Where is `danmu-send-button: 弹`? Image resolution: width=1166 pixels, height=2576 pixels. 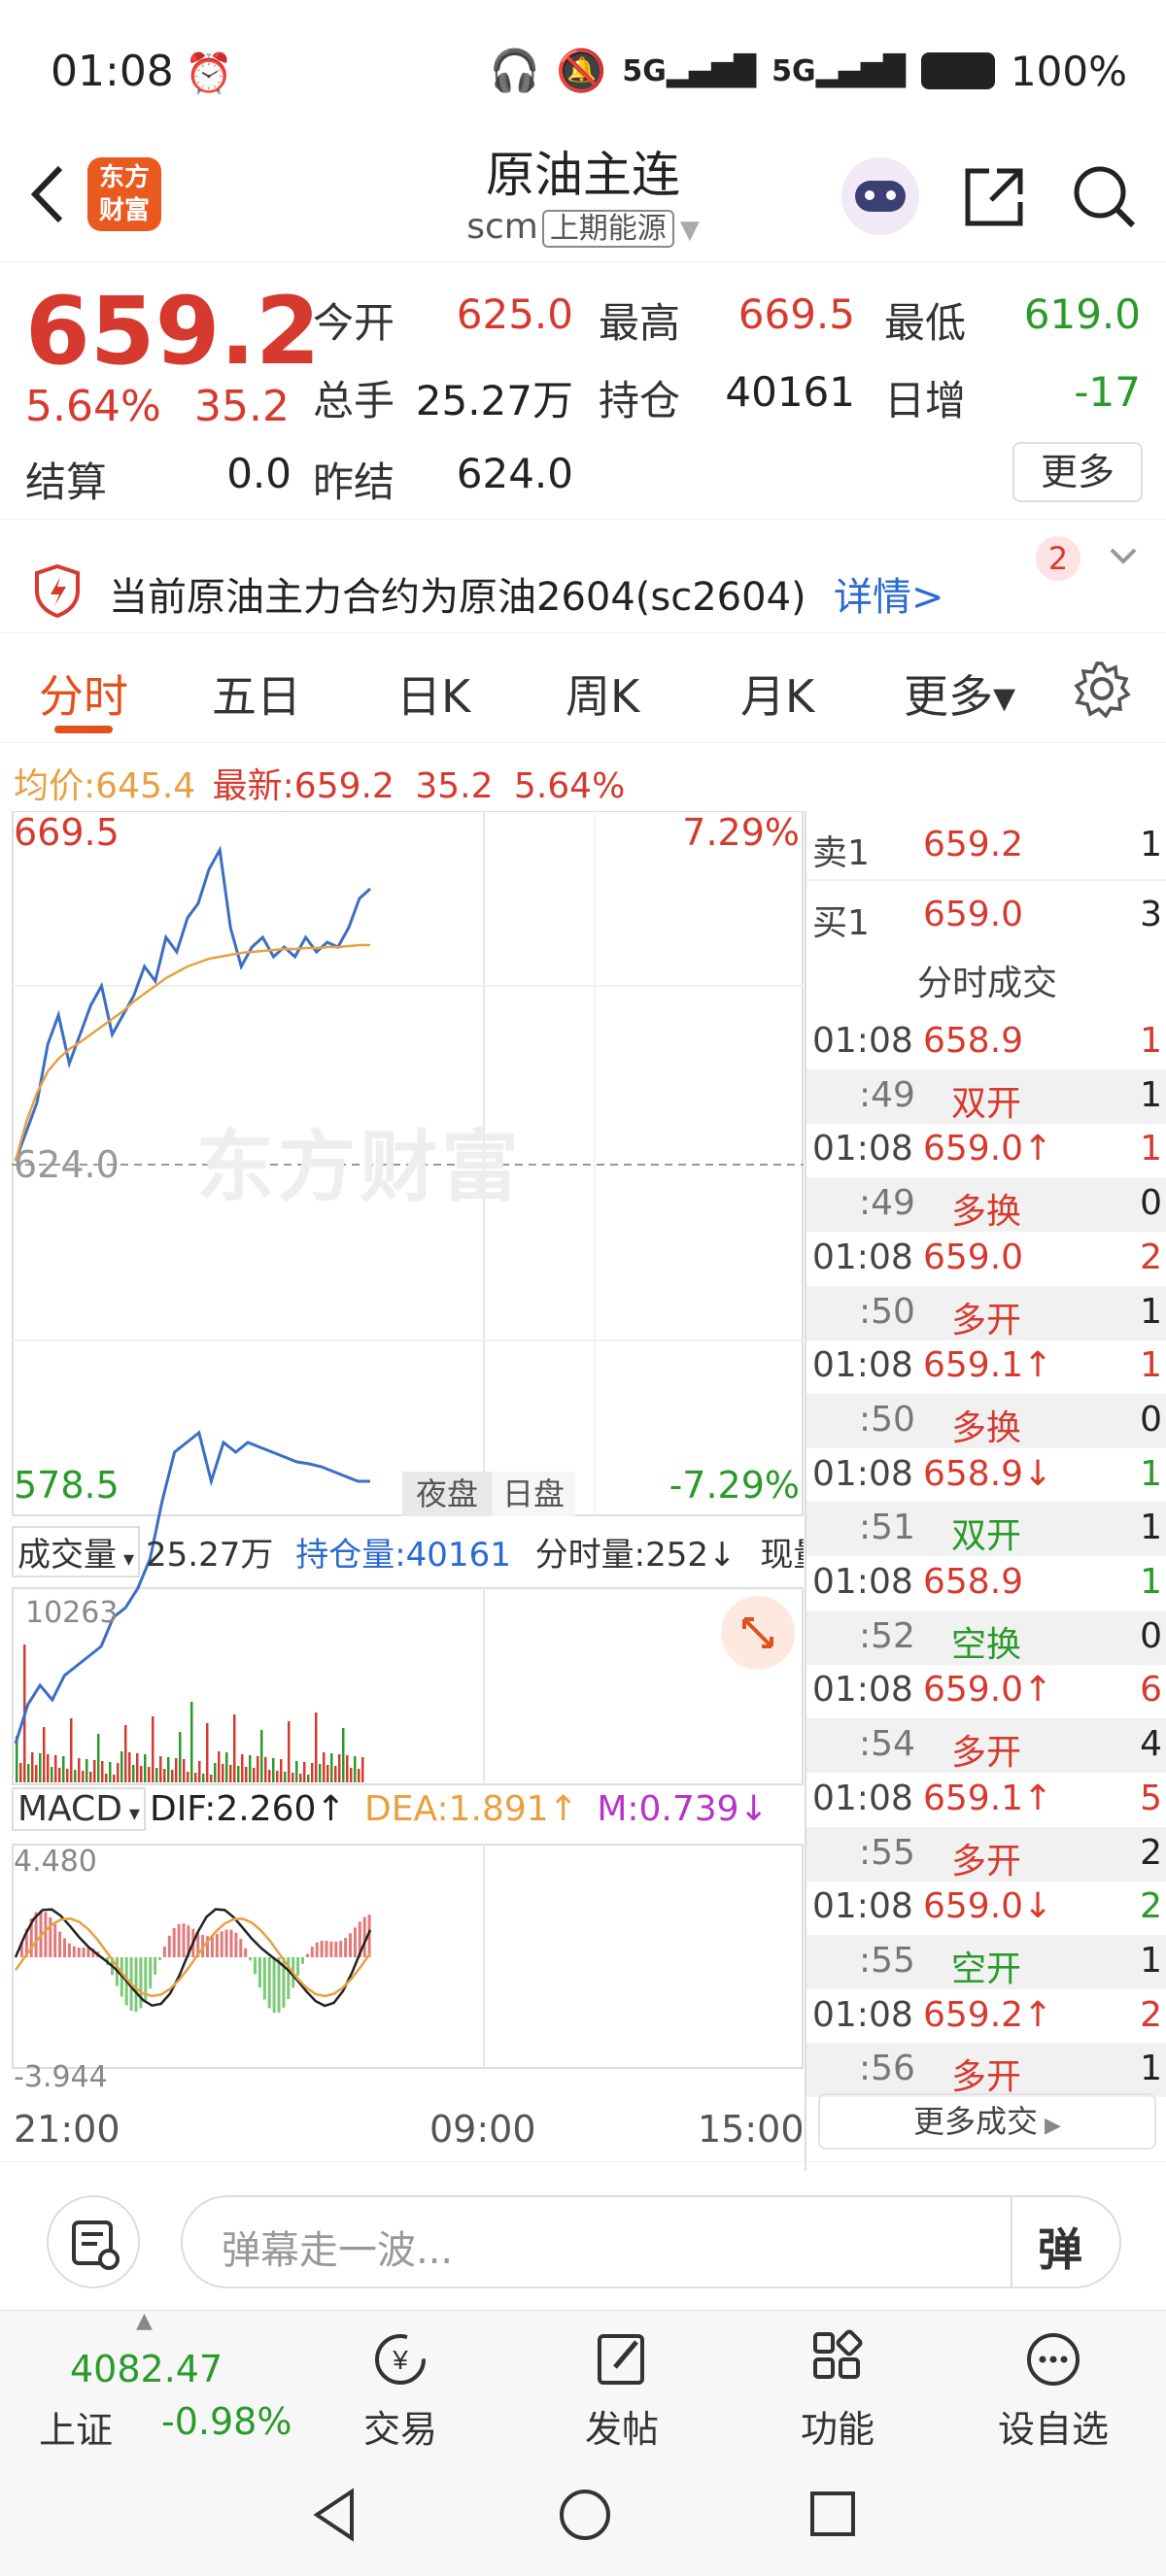
danmu-send-button: 弹 is located at coordinates (1060, 2247).